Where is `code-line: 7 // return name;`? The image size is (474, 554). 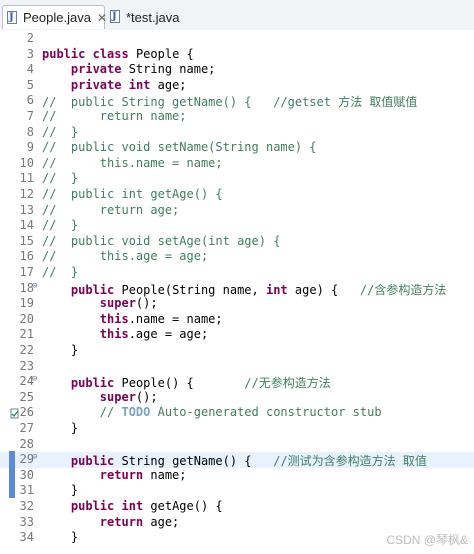
code-line: 7 // return name; is located at coordinates (237, 117).